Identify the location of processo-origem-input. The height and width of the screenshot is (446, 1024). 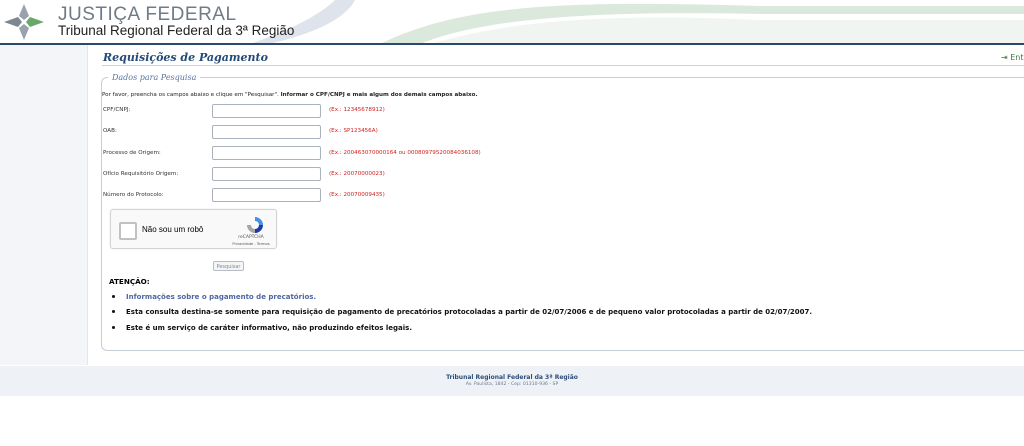
(266, 153).